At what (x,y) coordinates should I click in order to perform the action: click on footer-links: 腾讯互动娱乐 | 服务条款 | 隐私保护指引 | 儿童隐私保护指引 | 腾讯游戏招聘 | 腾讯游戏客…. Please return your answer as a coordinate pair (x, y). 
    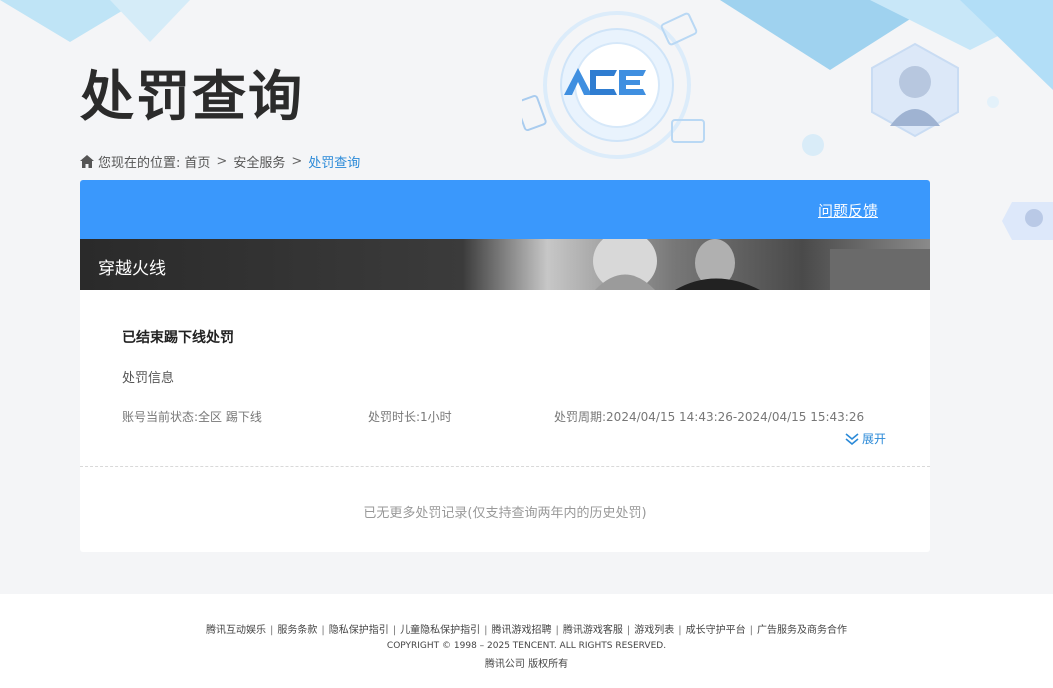
    Looking at the image, I should click on (526, 630).